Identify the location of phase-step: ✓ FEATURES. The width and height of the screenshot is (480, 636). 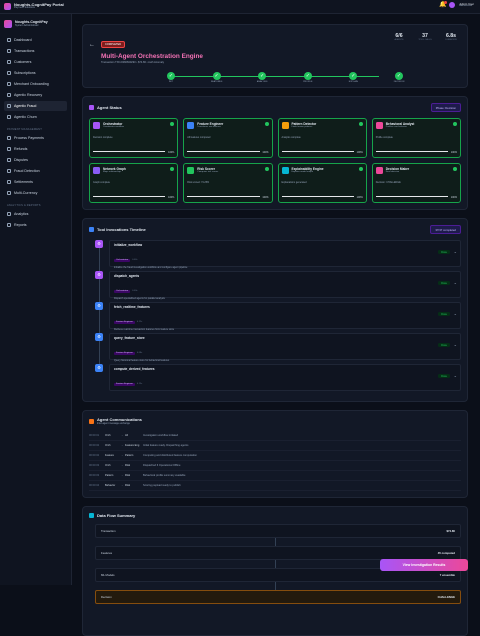
(217, 77).